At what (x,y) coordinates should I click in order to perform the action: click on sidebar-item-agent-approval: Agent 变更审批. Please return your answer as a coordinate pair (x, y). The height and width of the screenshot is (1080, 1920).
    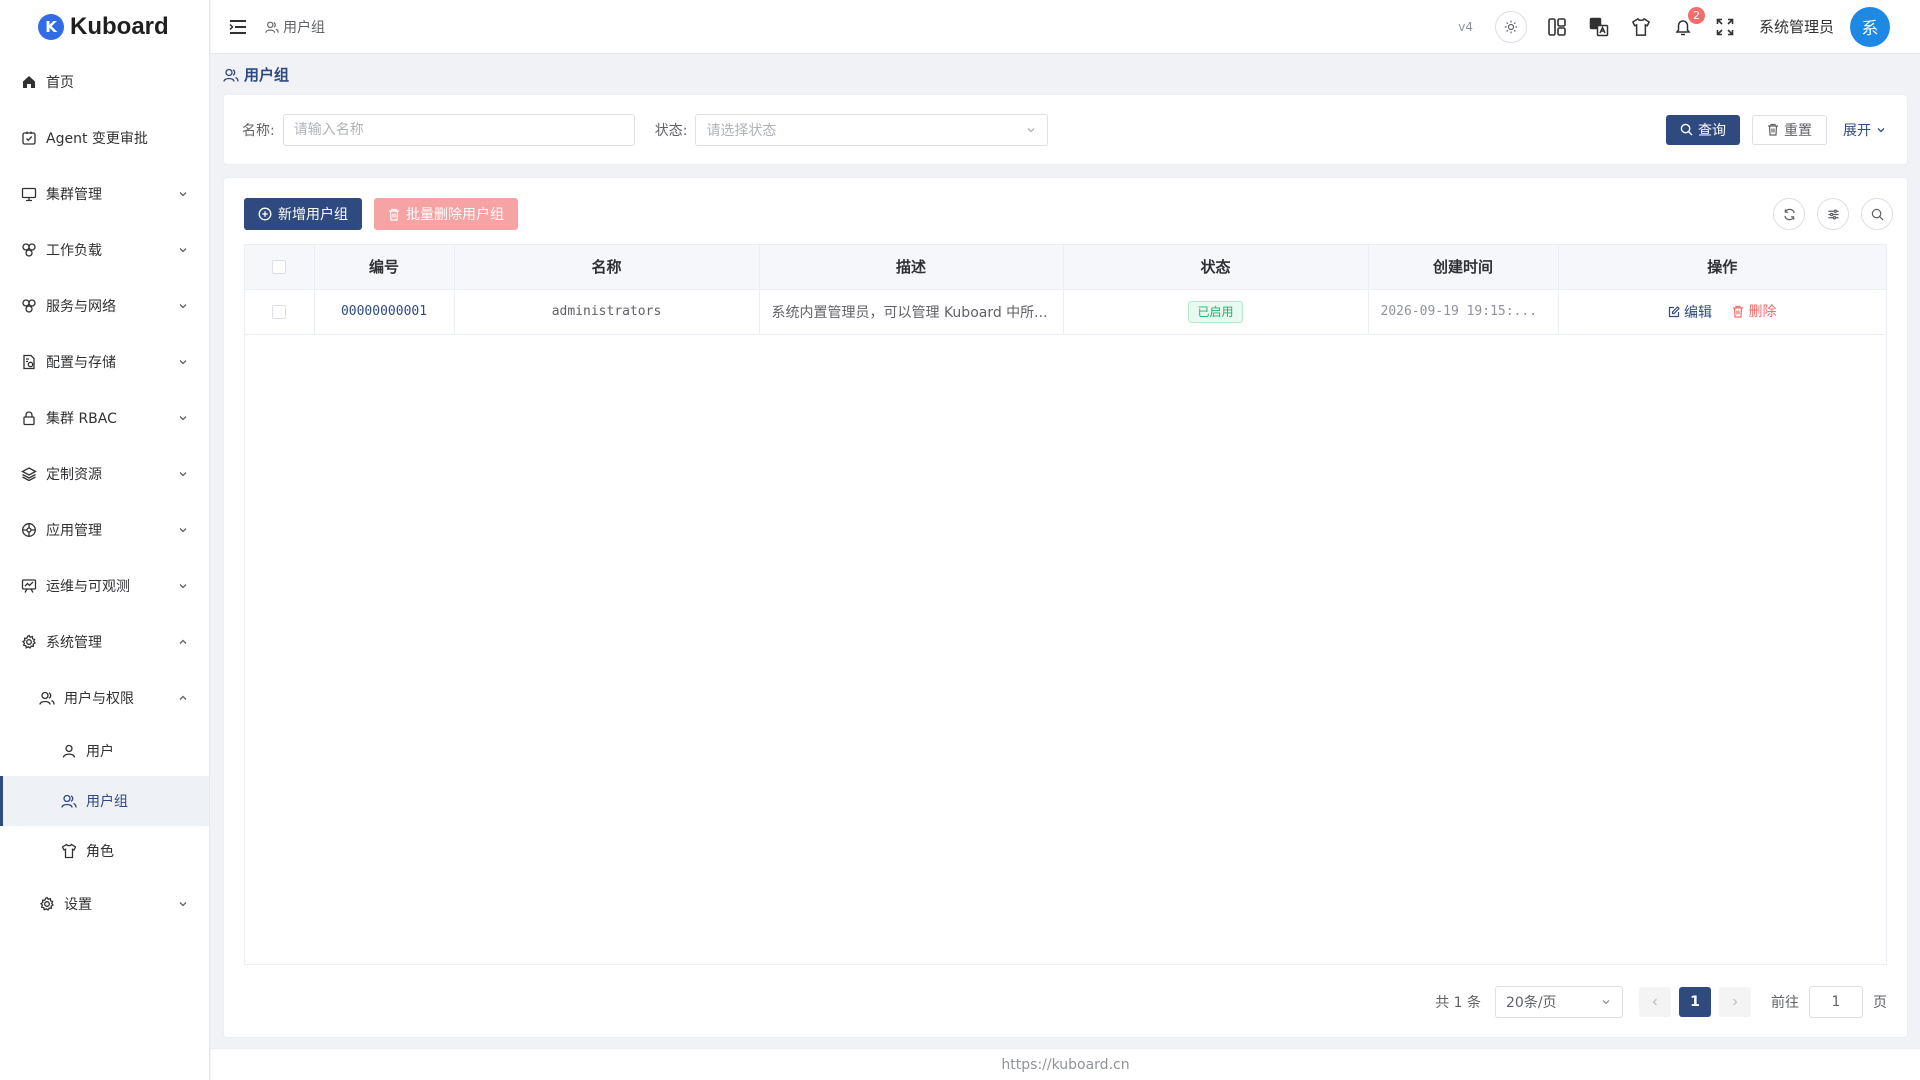
    Looking at the image, I should click on (104, 138).